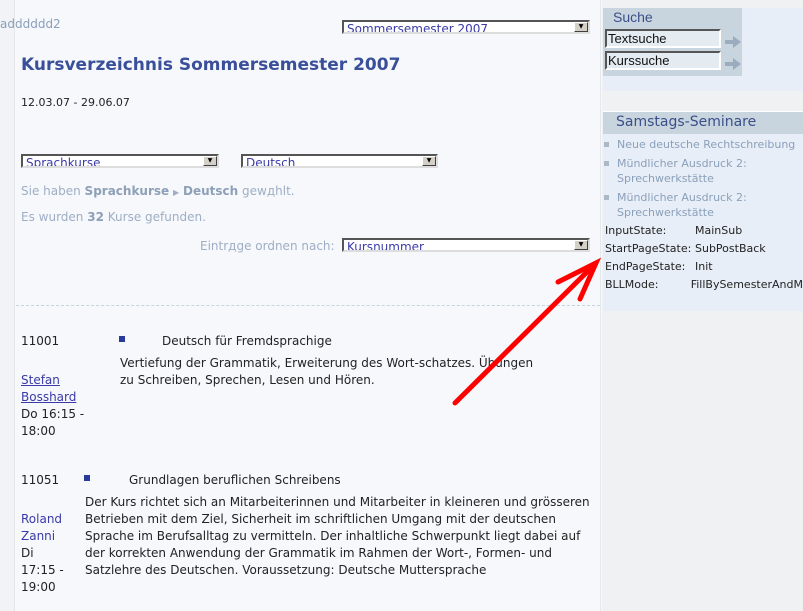 The height and width of the screenshot is (611, 803). I want to click on arrow-shaft, so click(525, 333).